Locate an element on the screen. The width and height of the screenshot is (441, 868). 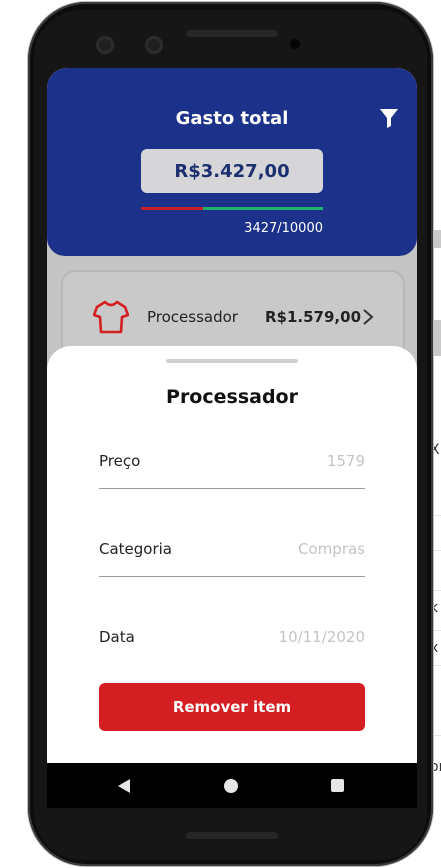
android-nav-bar is located at coordinates (232, 785).